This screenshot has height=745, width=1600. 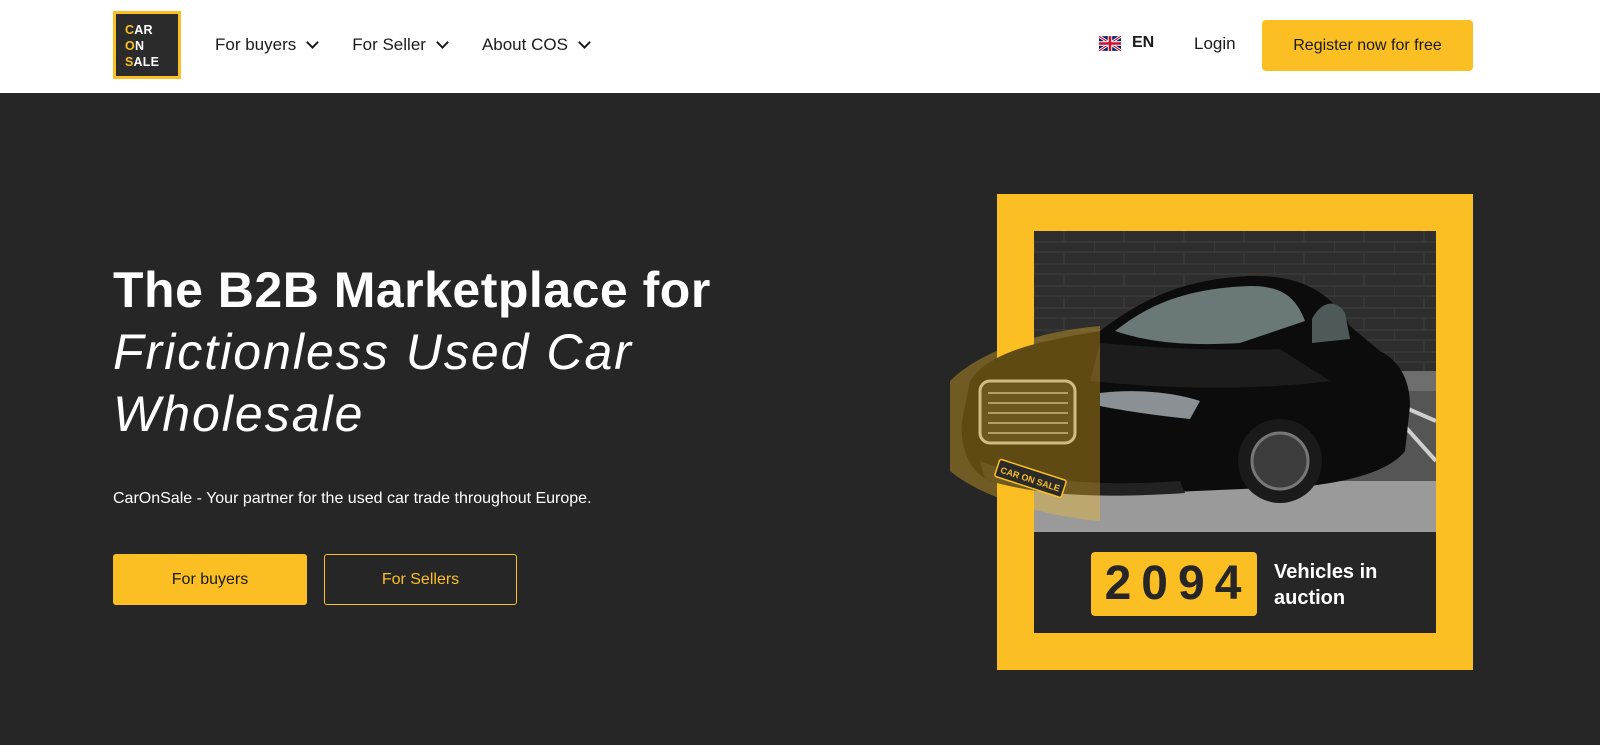 What do you see at coordinates (1326, 585) in the screenshot?
I see `vehicle-count-label: Vehicles in auction` at bounding box center [1326, 585].